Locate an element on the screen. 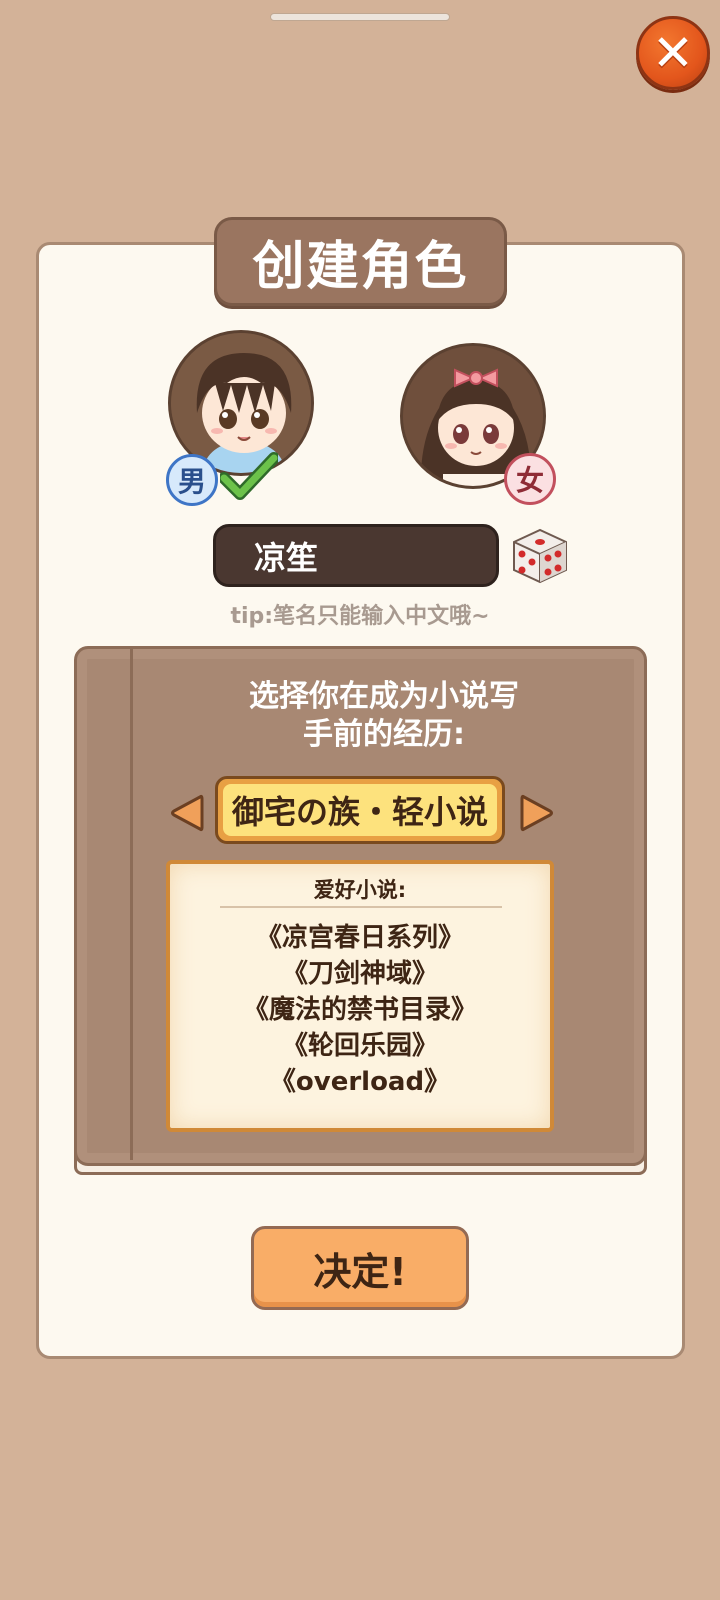 The height and width of the screenshot is (1600, 720). experience-heading-line1: 选择你在成为小说写 is located at coordinates (384, 696).